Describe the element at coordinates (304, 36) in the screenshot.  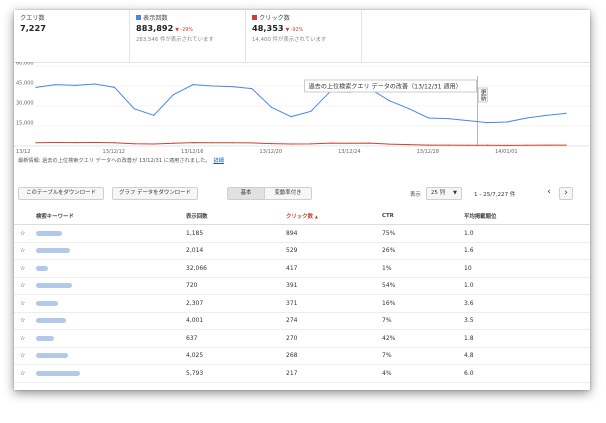
I see `metric-clicks: クリック数 48,353 ▼ -92% 14,400 件が表示されています` at that location.